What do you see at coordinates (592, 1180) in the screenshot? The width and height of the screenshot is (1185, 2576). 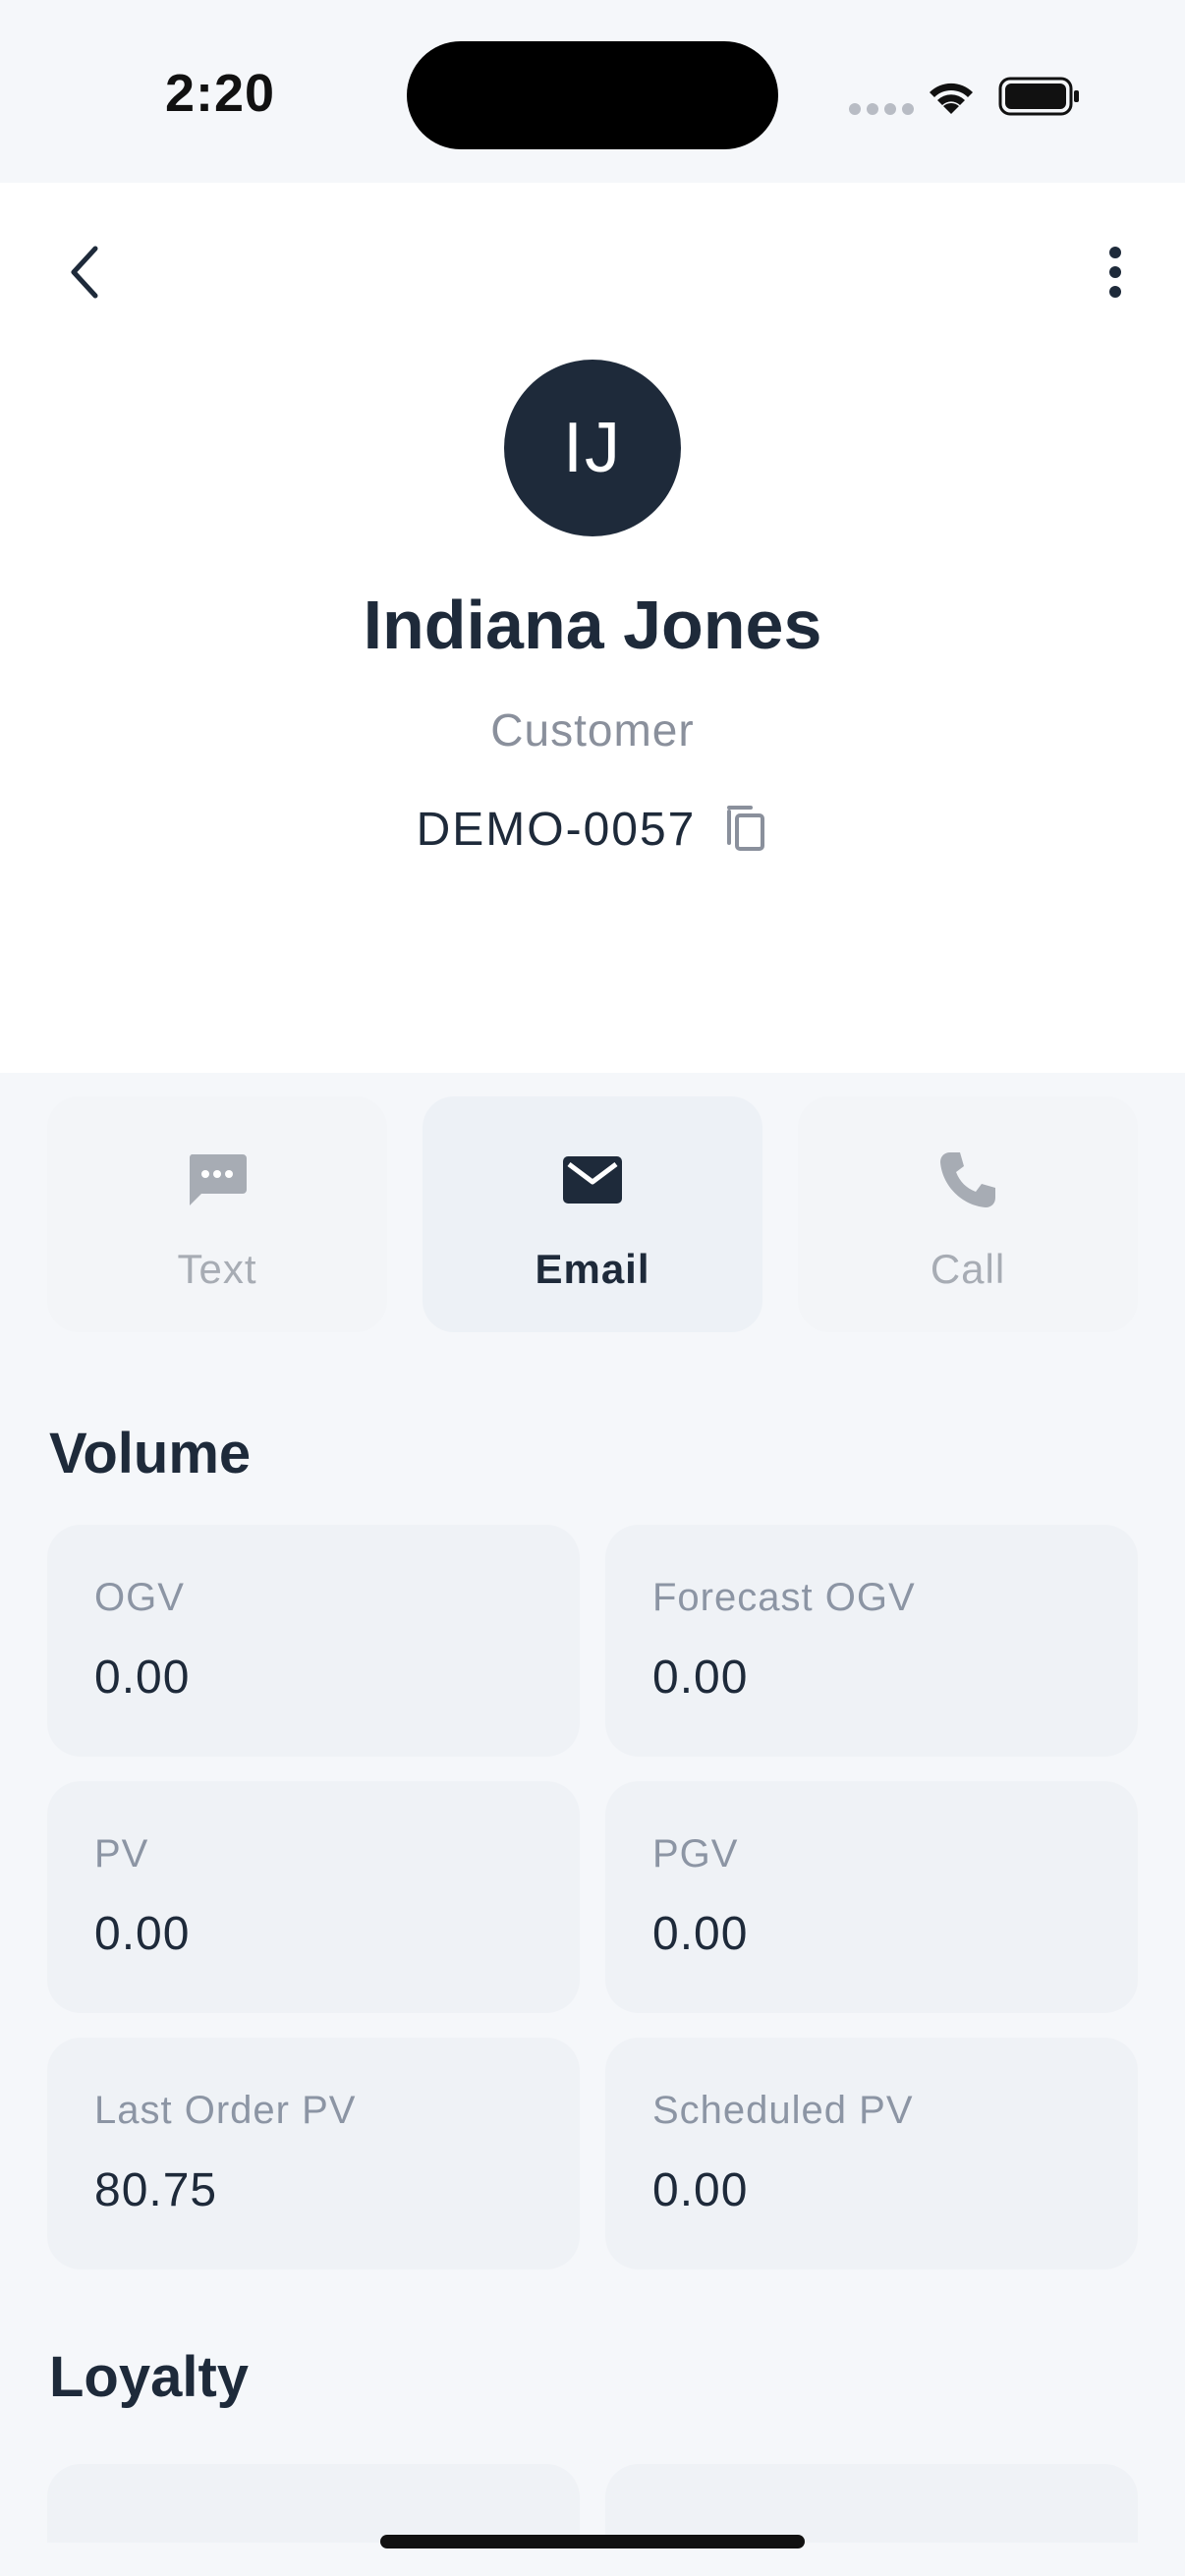 I see `mail-icon` at bounding box center [592, 1180].